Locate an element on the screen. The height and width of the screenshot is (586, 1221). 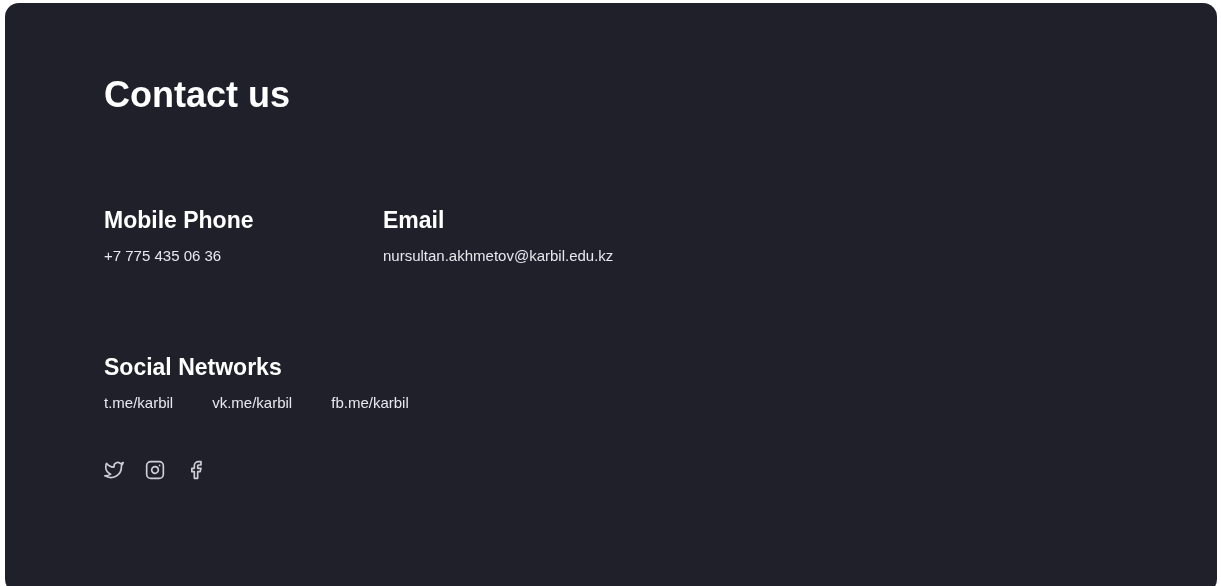
camera-icon is located at coordinates (155, 470).